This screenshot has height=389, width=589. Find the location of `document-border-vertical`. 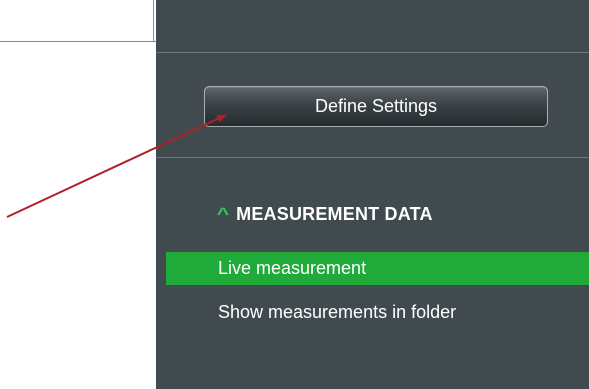

document-border-vertical is located at coordinates (153, 21).